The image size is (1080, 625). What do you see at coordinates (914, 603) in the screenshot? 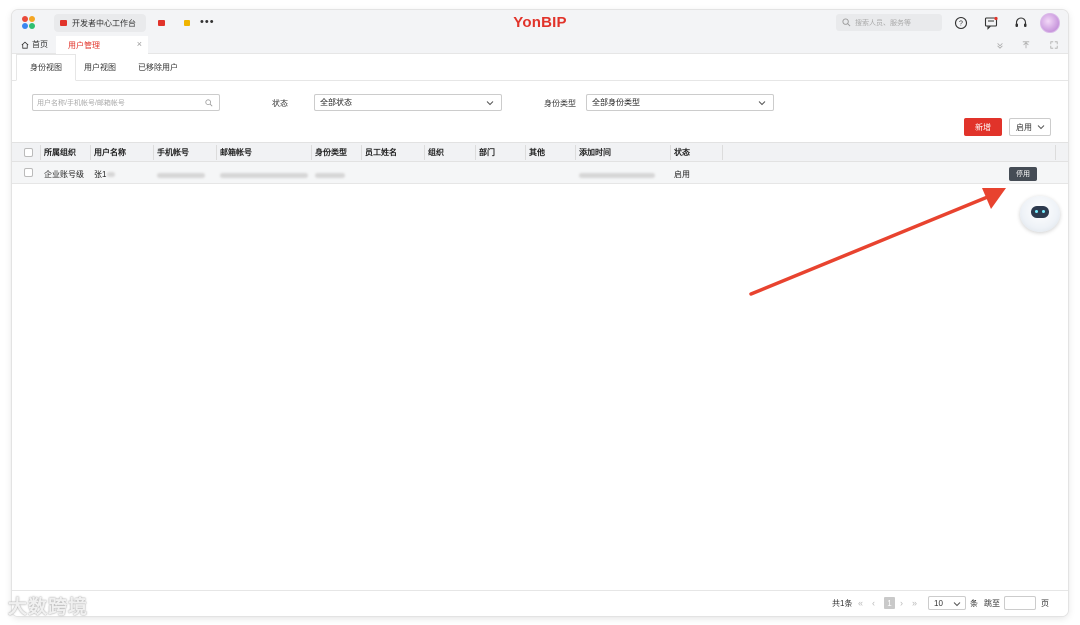
I see `last-page-icon: »` at bounding box center [914, 603].